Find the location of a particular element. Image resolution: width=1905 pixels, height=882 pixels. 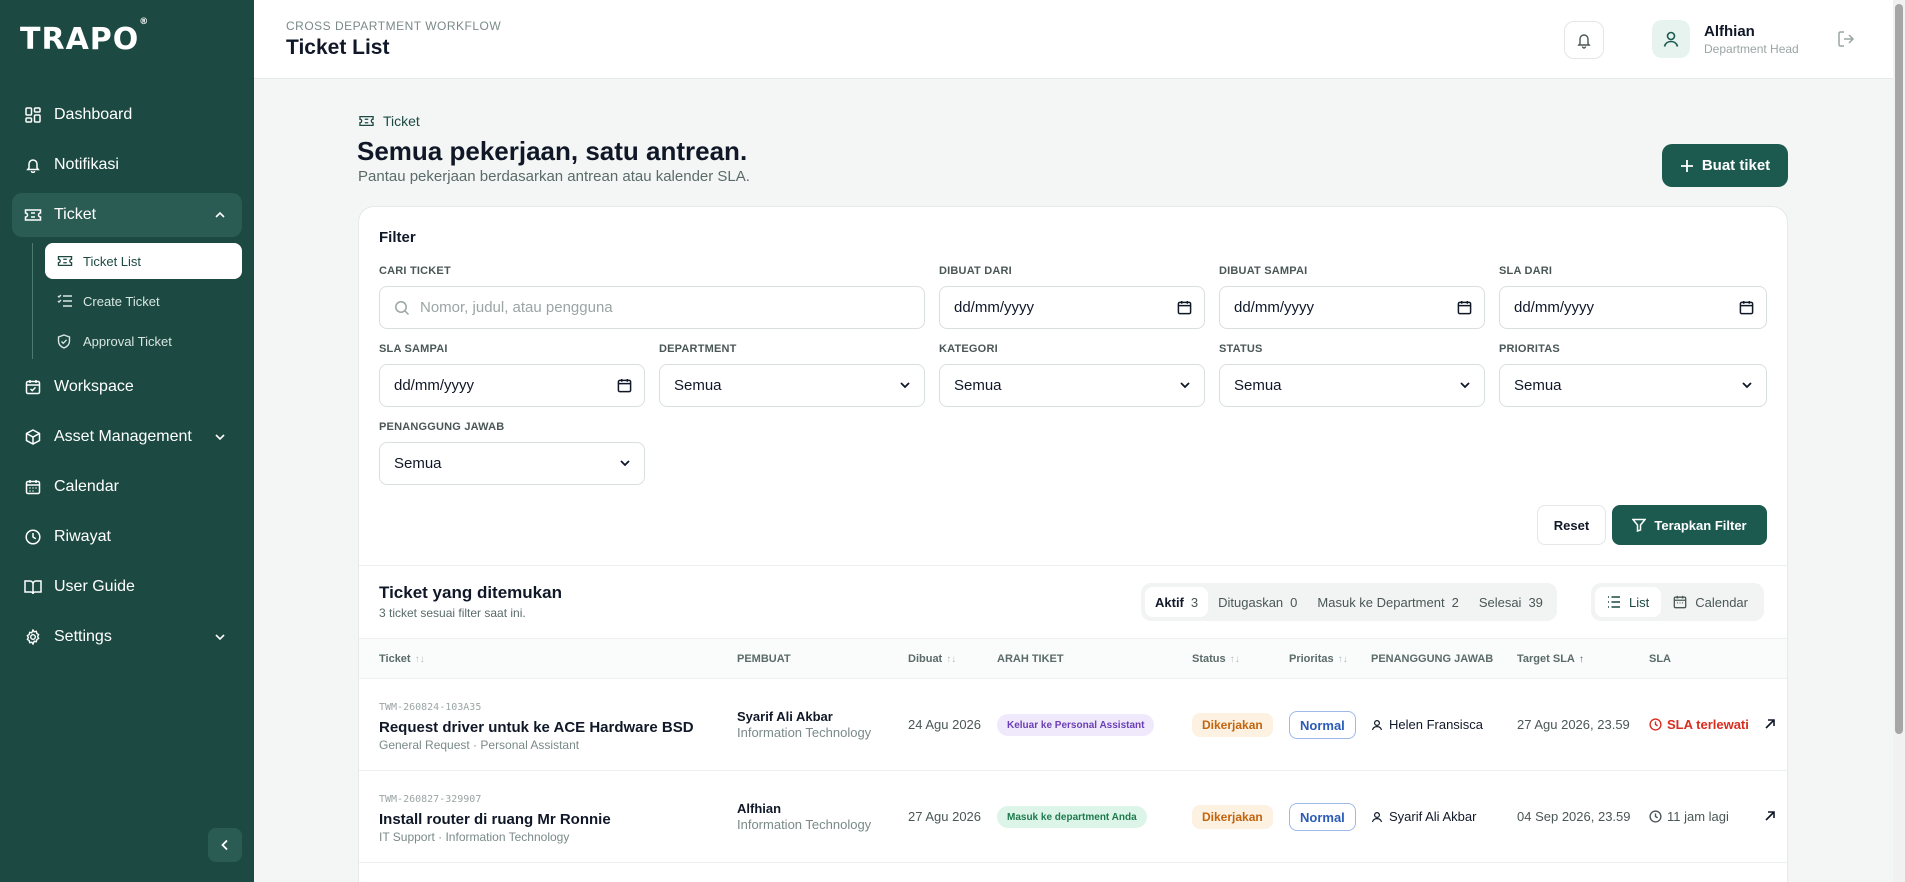

view-list-button: List is located at coordinates (1628, 602).